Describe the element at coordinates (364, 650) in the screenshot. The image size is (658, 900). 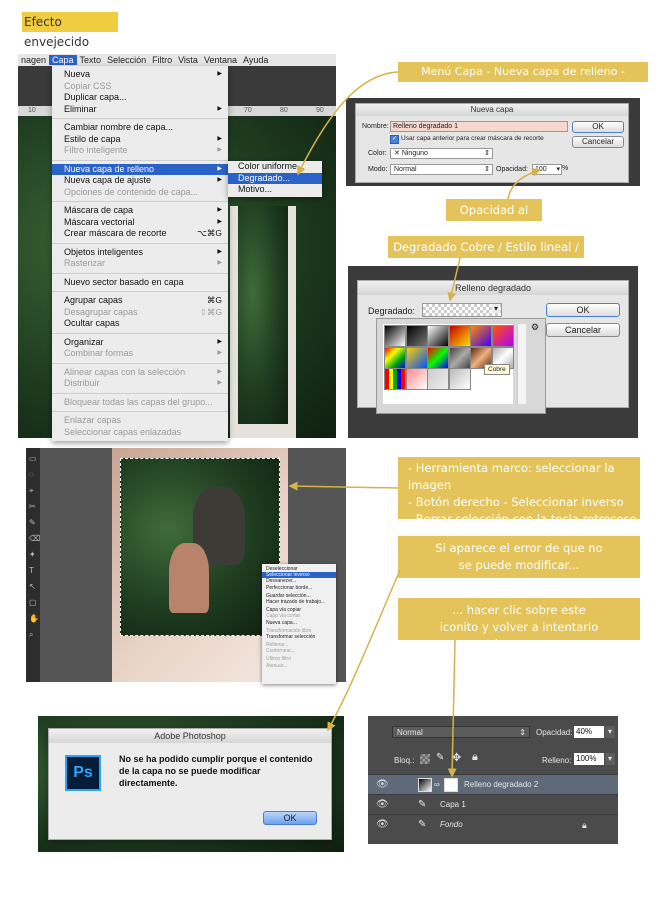
I see `arrow-error-to-alert` at that location.